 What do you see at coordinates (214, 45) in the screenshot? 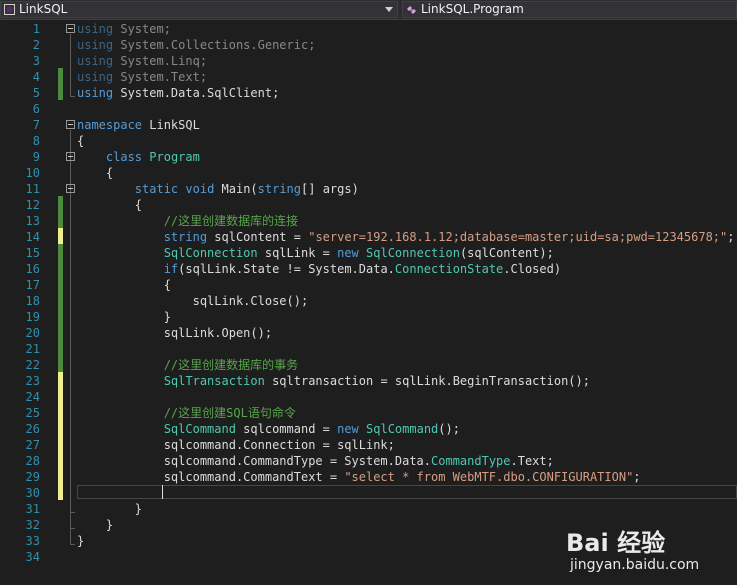
I see `code-token: System.Collections.Generic;` at bounding box center [214, 45].